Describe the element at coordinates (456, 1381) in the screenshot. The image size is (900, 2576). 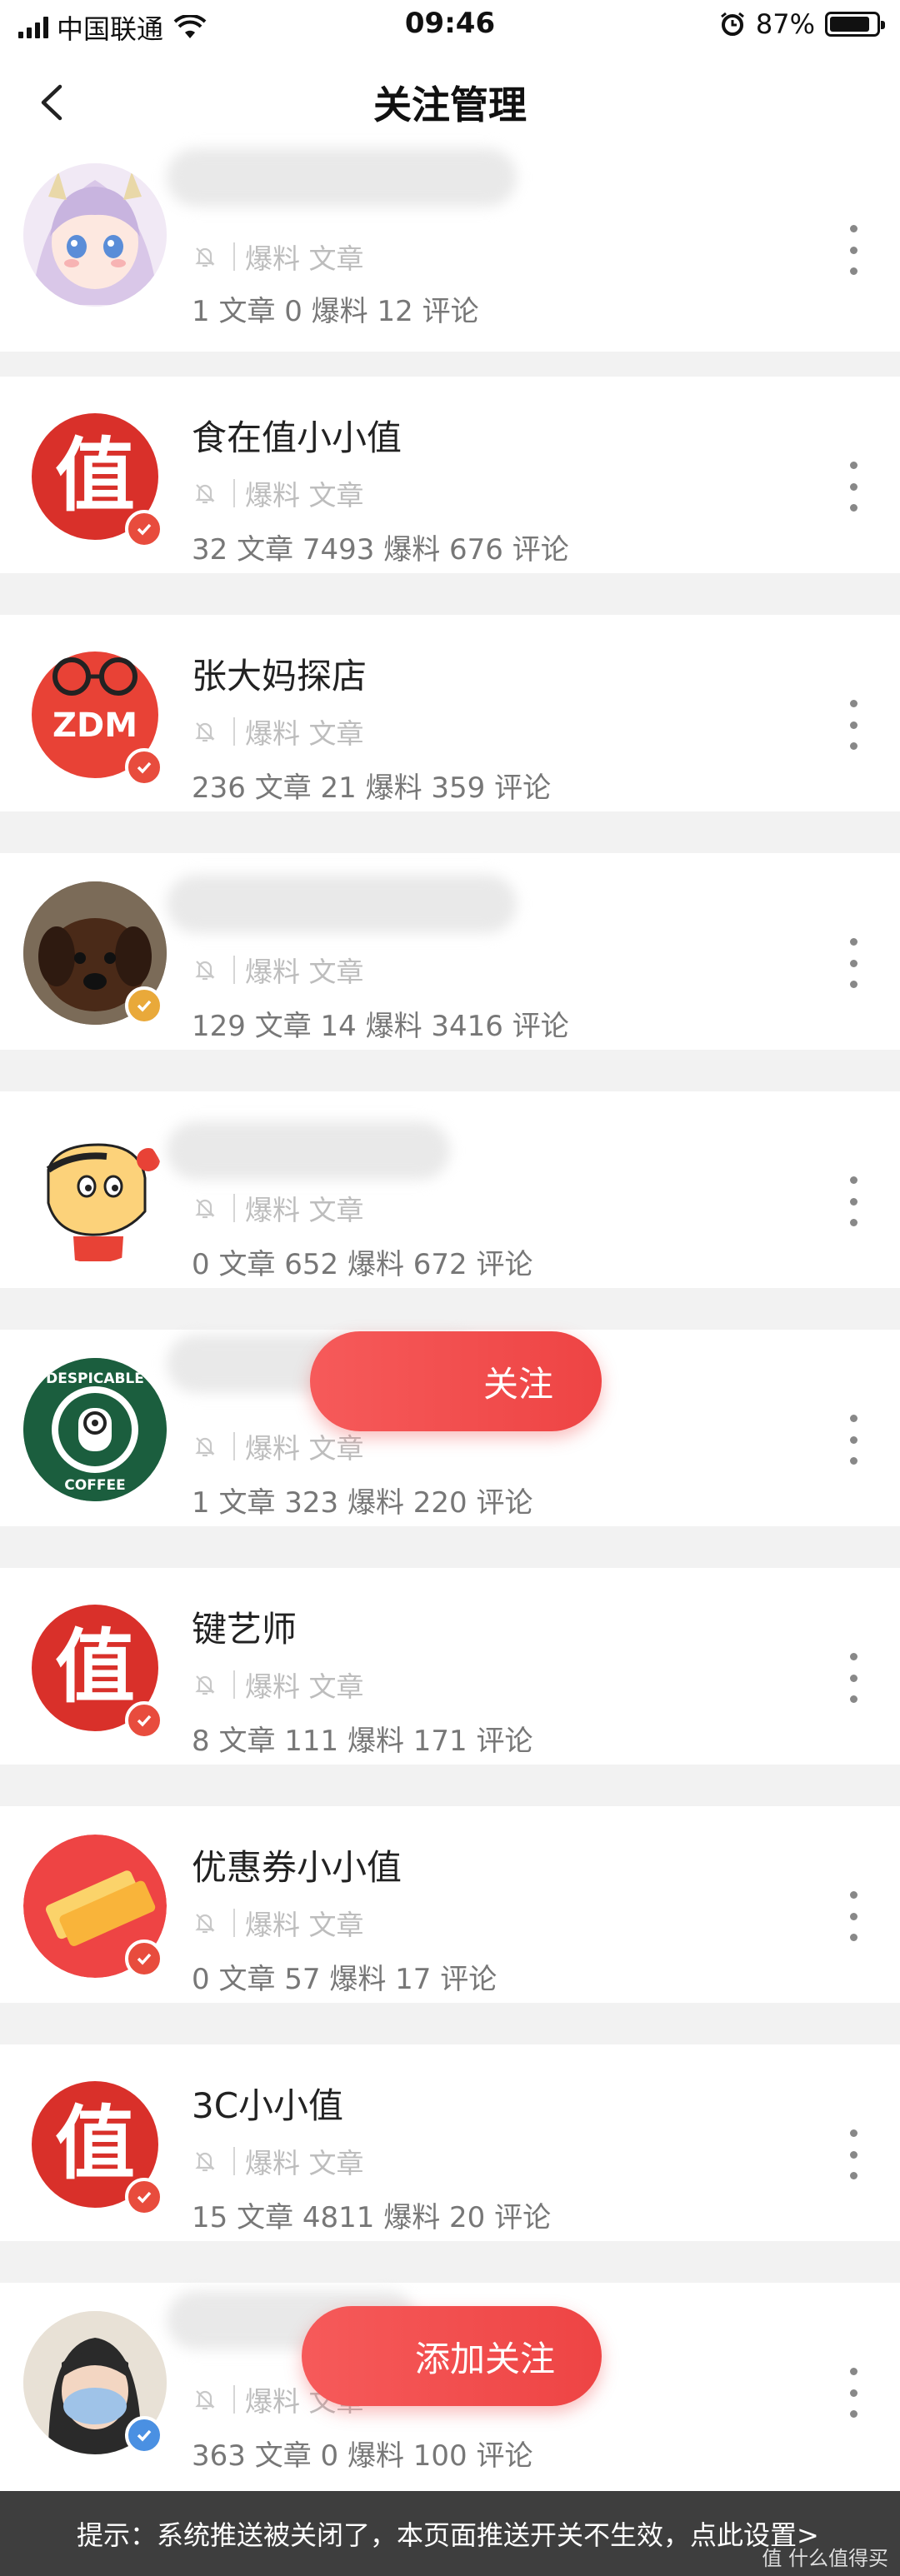
I see `follow-button: 关注` at that location.